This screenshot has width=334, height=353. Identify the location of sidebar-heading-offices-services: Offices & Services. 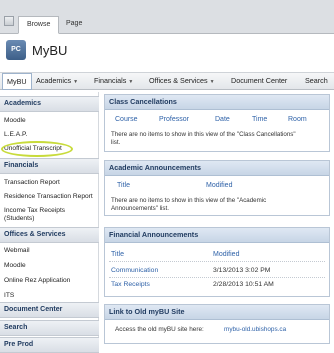
(49, 235).